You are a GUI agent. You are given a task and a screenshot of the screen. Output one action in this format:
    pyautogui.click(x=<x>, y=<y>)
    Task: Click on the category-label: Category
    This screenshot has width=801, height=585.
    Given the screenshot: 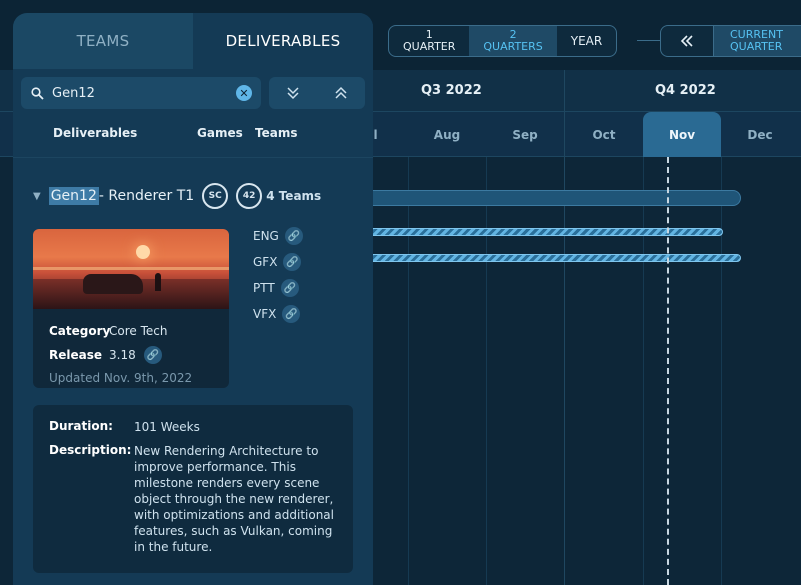 What is the action you would take?
    pyautogui.click(x=80, y=331)
    